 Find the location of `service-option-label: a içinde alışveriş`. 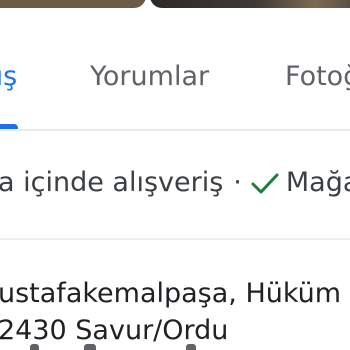

service-option-label: a içinde alışveriş is located at coordinates (112, 182).